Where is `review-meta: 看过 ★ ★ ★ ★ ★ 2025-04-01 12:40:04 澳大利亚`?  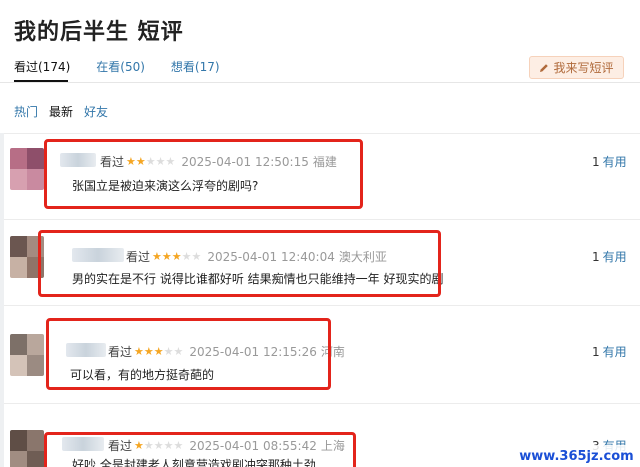
review-meta: 看过 ★ ★ ★ ★ ★ 2025-04-01 12:40:04 澳大利亚 is located at coordinates (256, 256).